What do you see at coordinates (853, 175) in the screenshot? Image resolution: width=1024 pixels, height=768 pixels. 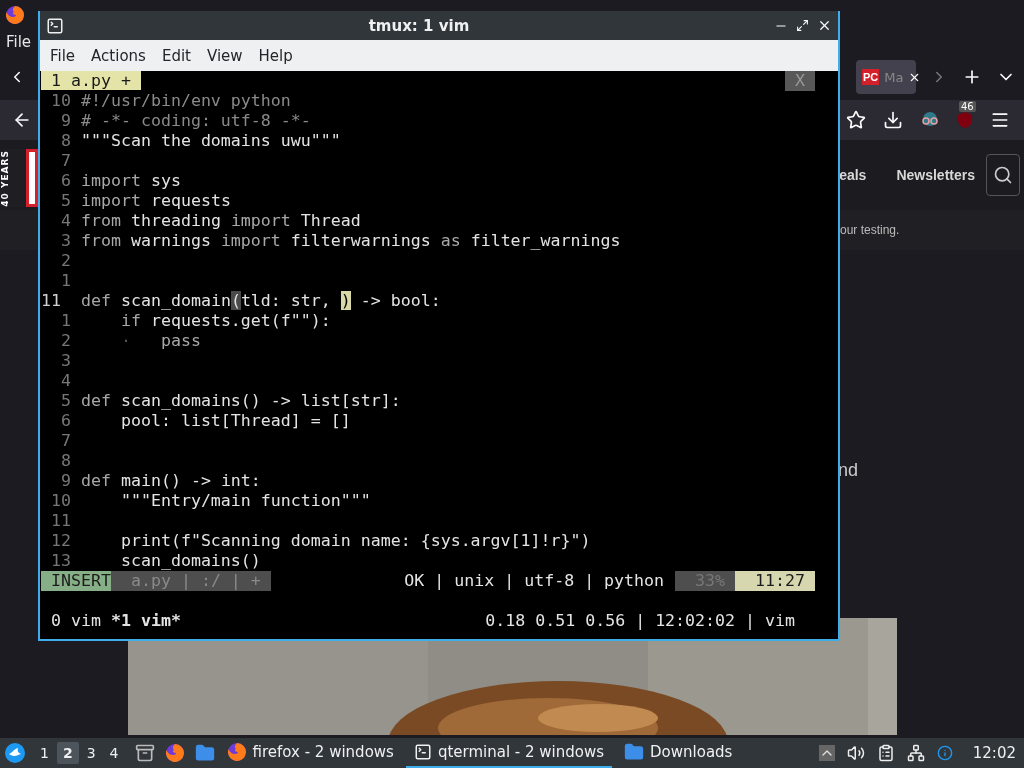 I see `nav-link: eals` at bounding box center [853, 175].